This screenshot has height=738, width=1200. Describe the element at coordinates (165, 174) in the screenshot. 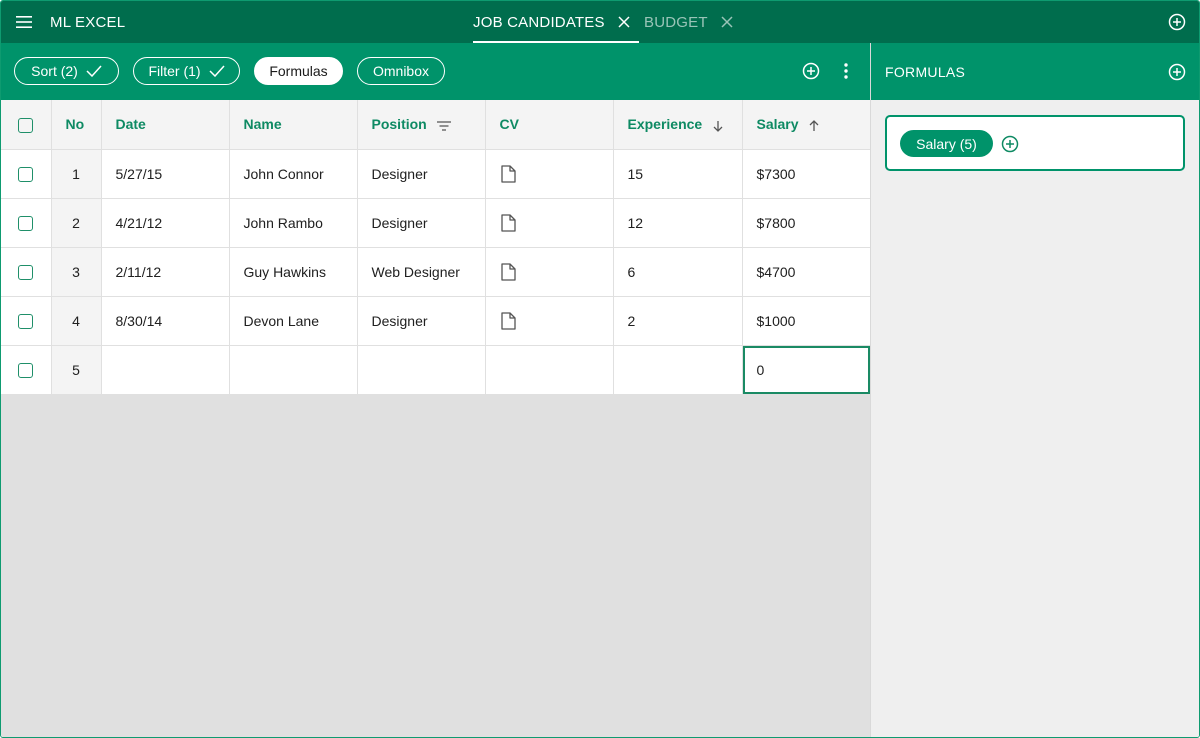

I see `cell-date: 5/27/15` at that location.